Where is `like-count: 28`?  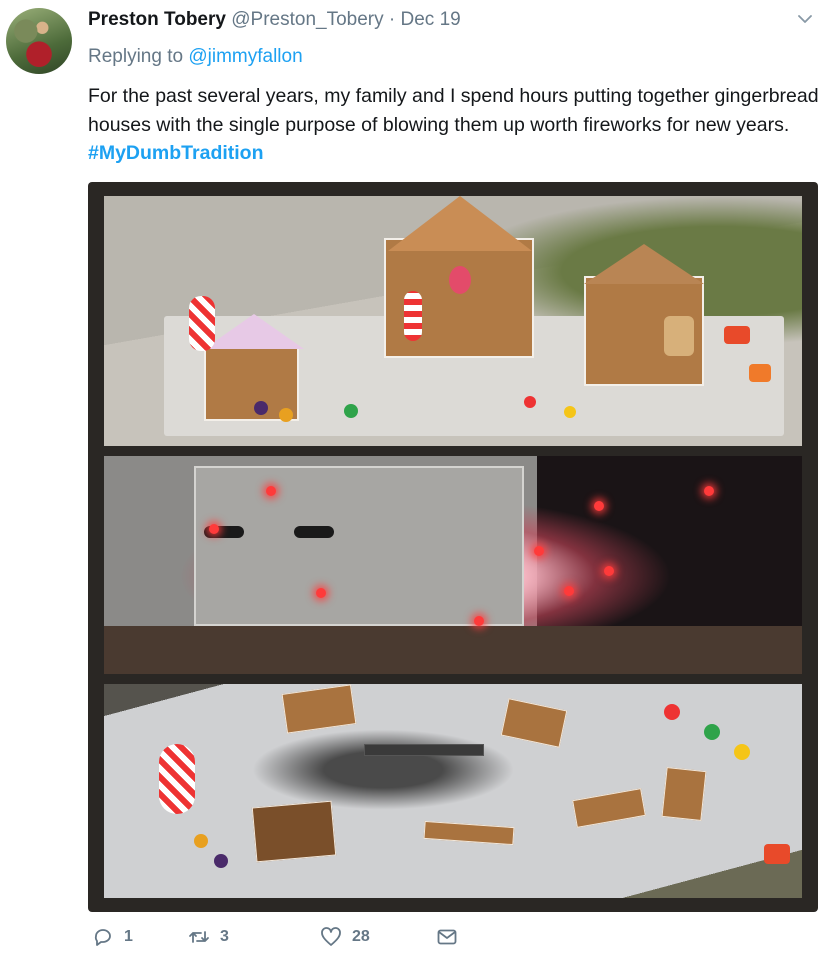 like-count: 28 is located at coordinates (361, 936).